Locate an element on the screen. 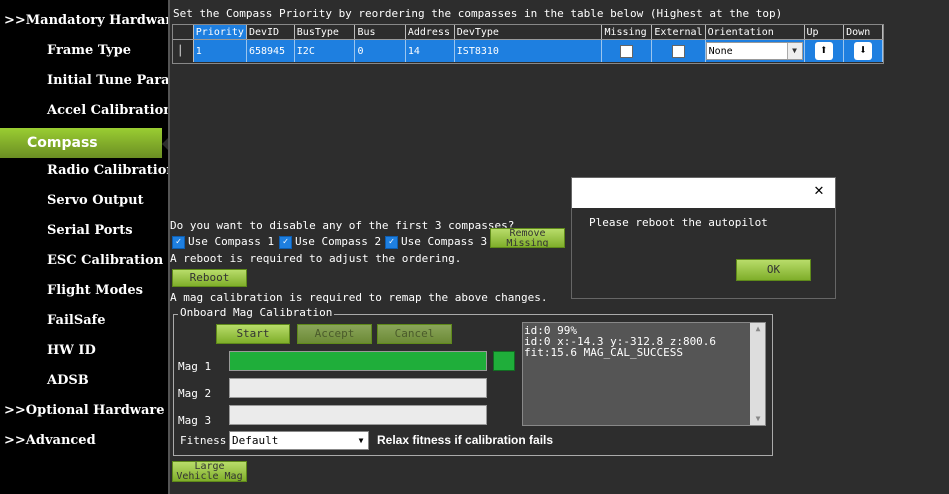  sidebar-item-optional-hardware: >>Optional Hardware is located at coordinates (84, 411).